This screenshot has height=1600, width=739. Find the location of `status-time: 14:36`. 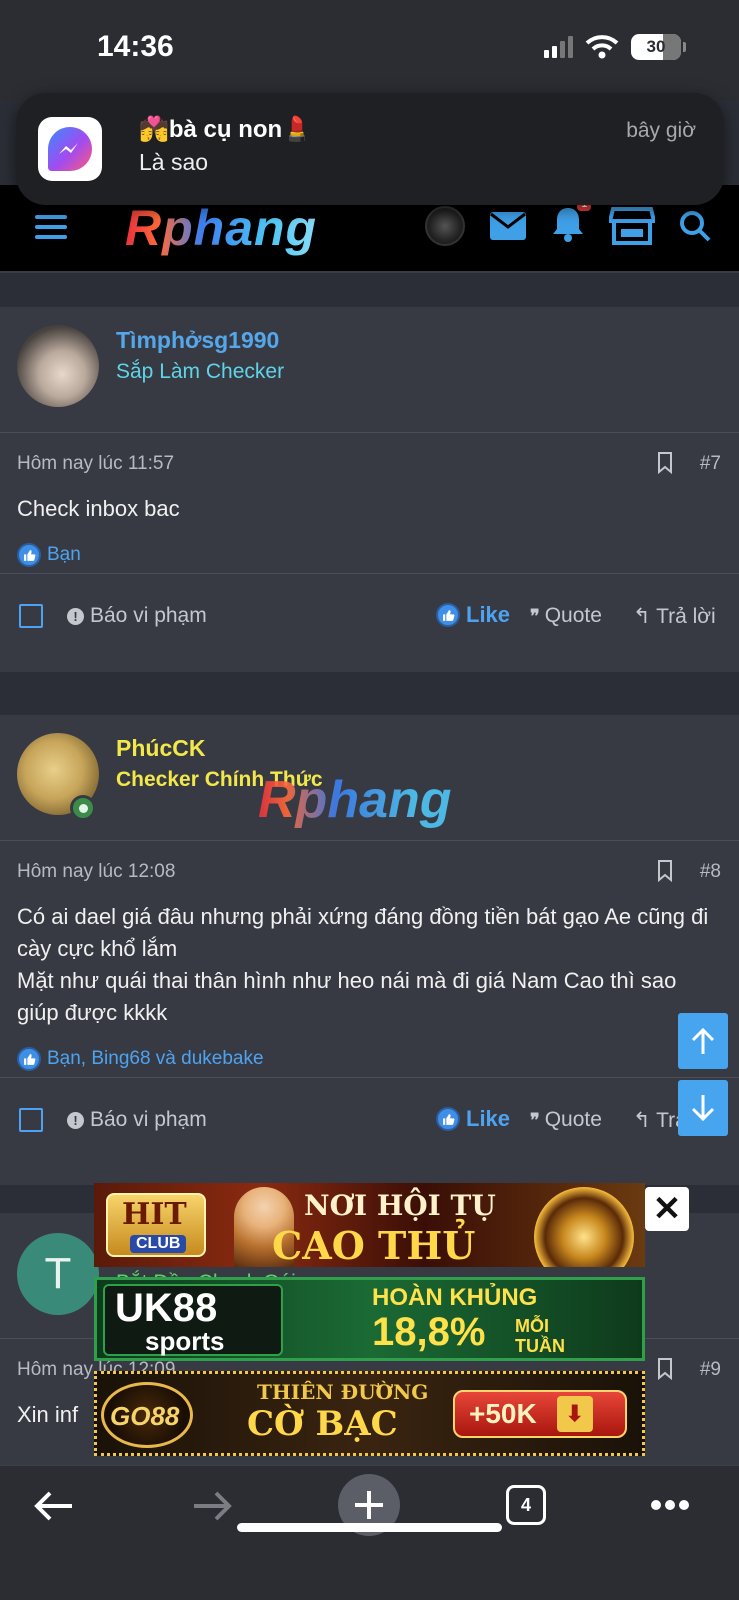

status-time: 14:36 is located at coordinates (135, 46).